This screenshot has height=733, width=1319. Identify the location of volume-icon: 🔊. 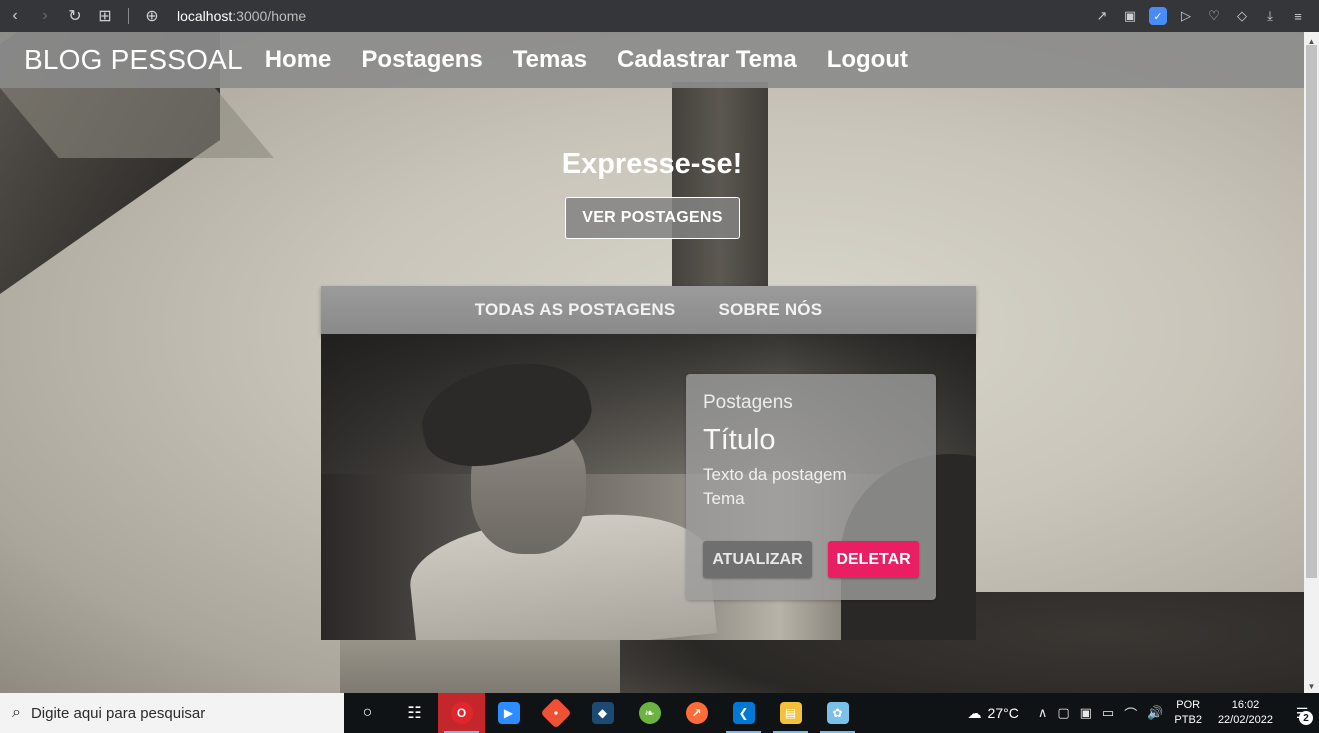
(1155, 713).